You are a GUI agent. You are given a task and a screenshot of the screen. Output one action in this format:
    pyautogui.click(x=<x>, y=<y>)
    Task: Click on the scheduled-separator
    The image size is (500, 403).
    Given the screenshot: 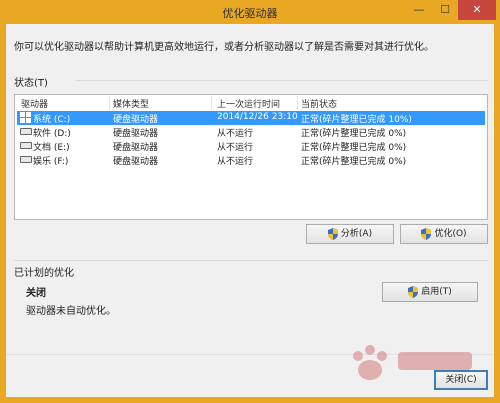 What is the action you would take?
    pyautogui.click(x=251, y=260)
    